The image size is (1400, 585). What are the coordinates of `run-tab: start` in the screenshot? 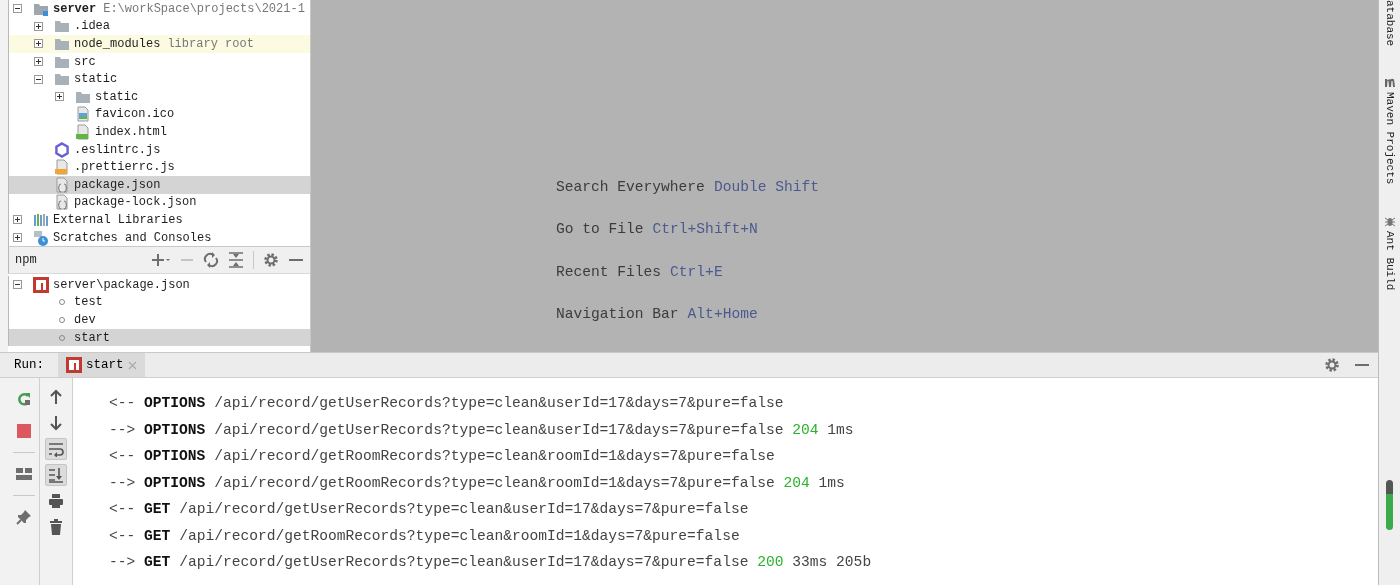 It's located at (101, 365).